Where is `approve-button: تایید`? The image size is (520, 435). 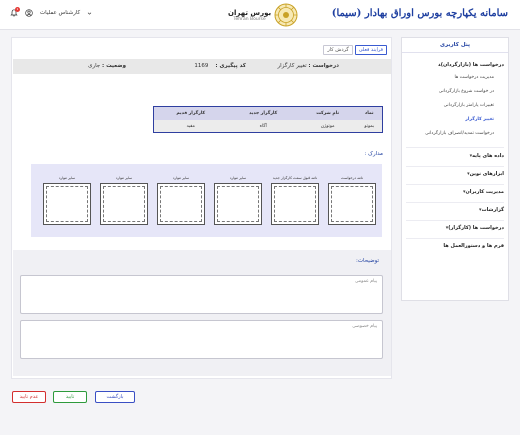
approve-button: تایید is located at coordinates (70, 397).